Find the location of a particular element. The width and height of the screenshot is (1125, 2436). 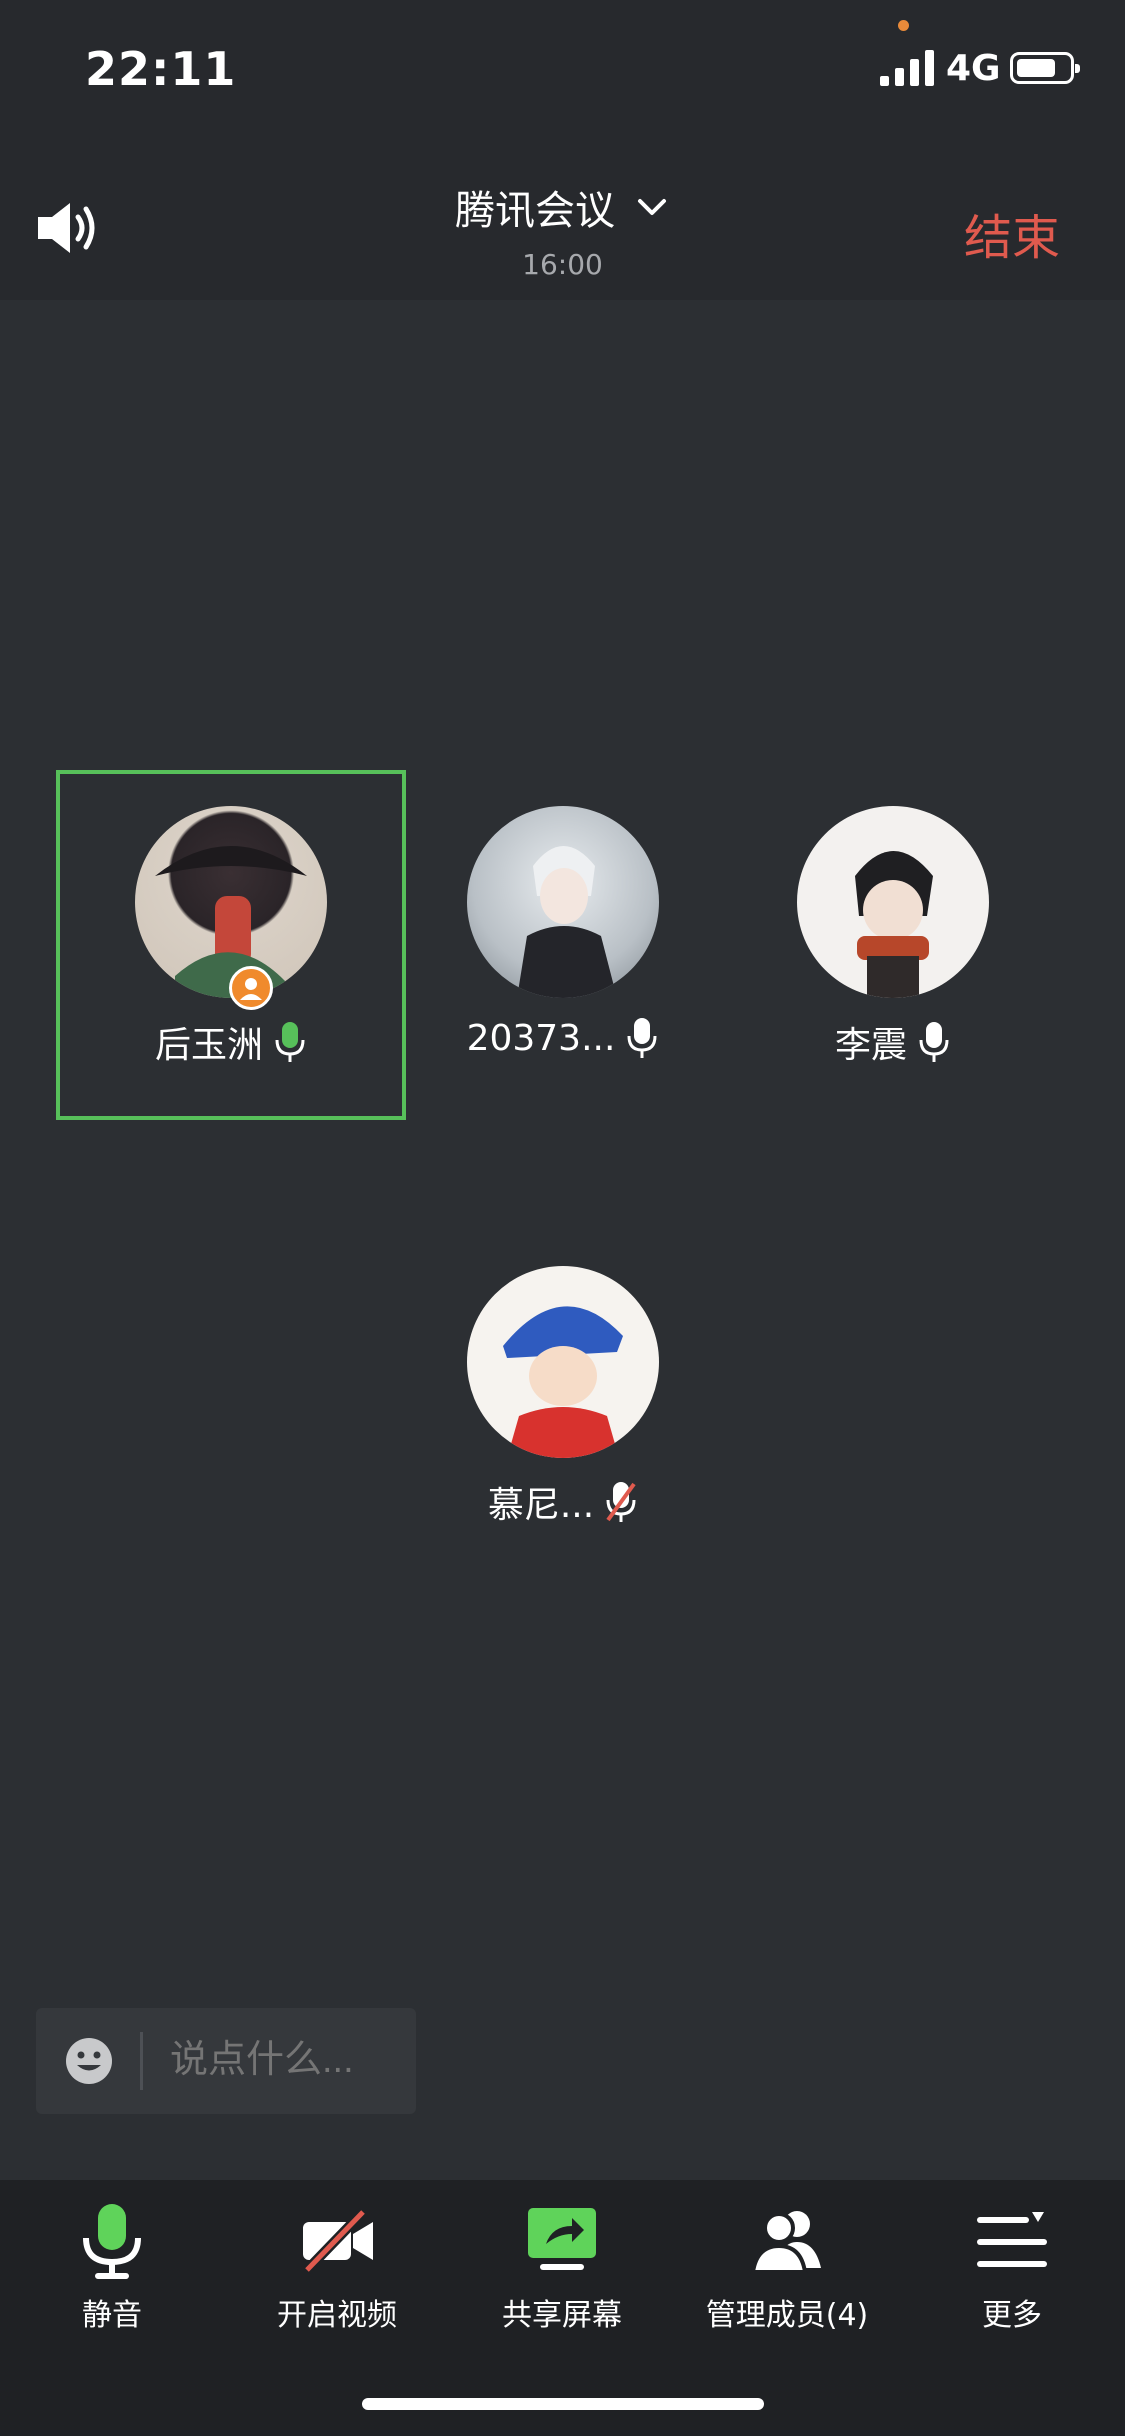

more-button: 更多 is located at coordinates (1012, 2267).